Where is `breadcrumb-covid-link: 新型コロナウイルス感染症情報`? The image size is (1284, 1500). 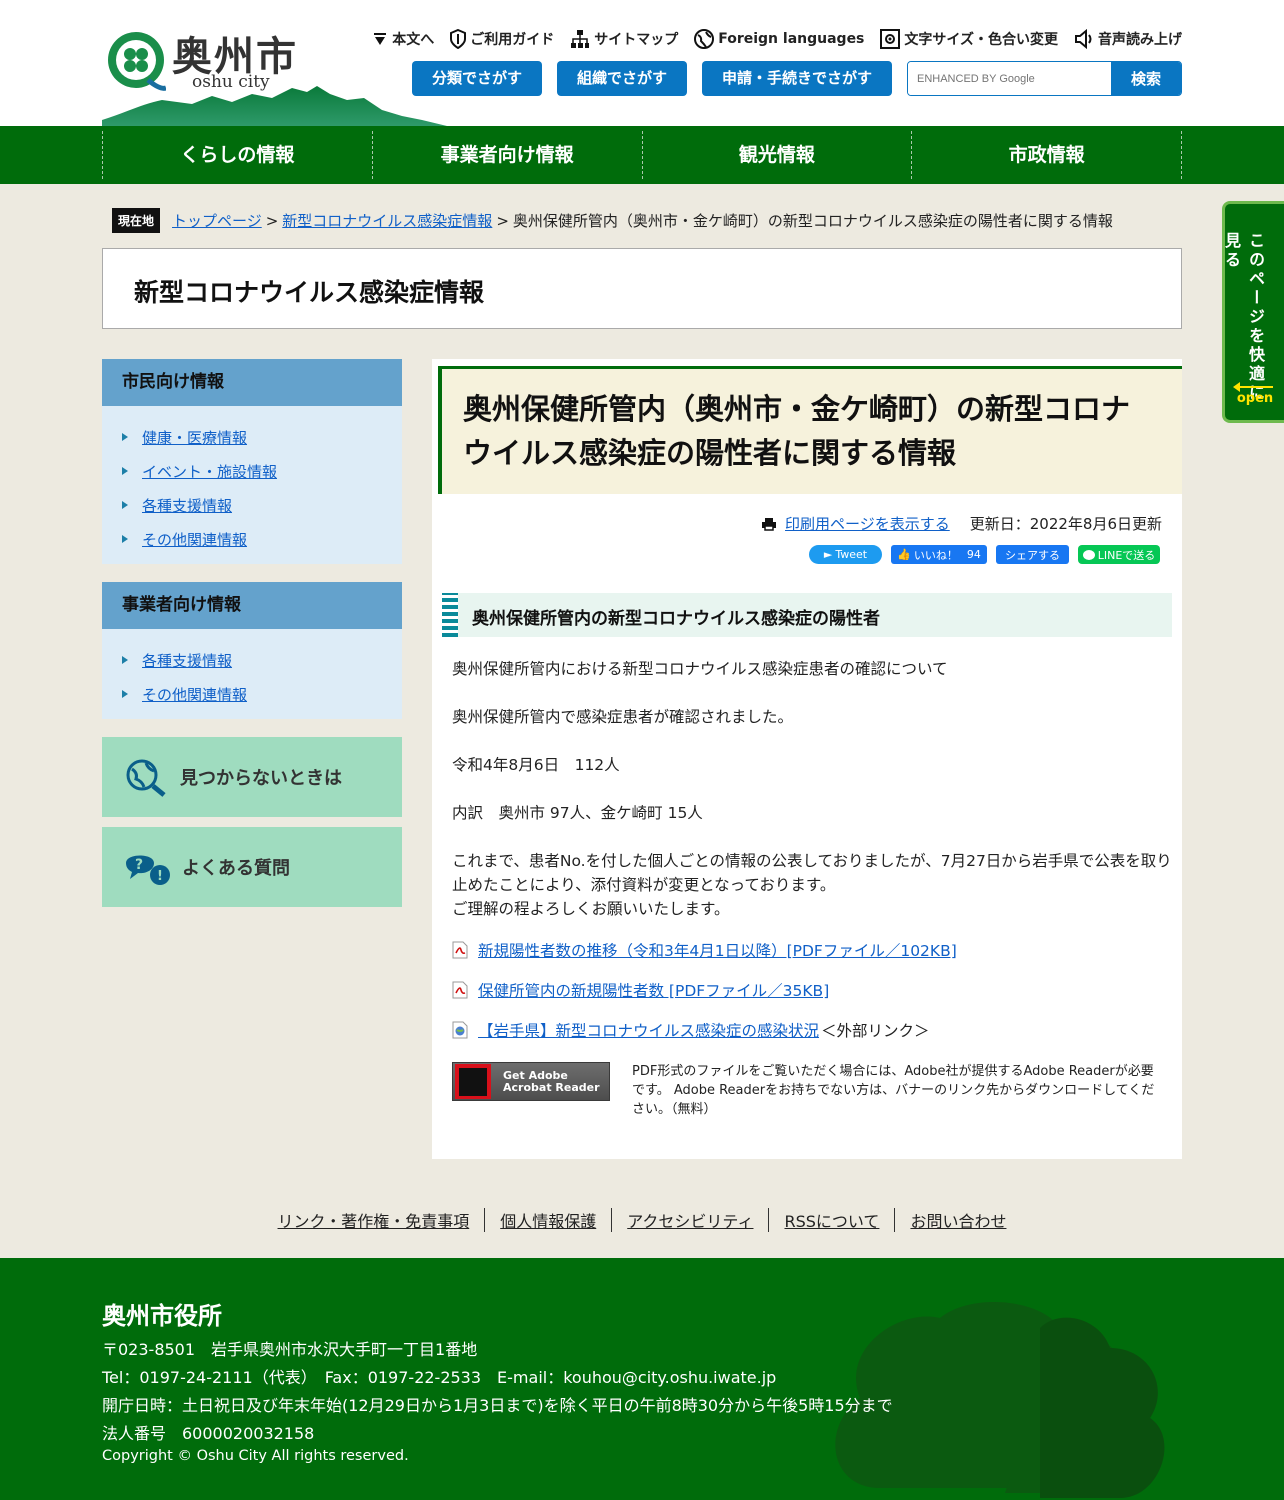
breadcrumb-covid-link: 新型コロナウイルス感染症情報 is located at coordinates (387, 220).